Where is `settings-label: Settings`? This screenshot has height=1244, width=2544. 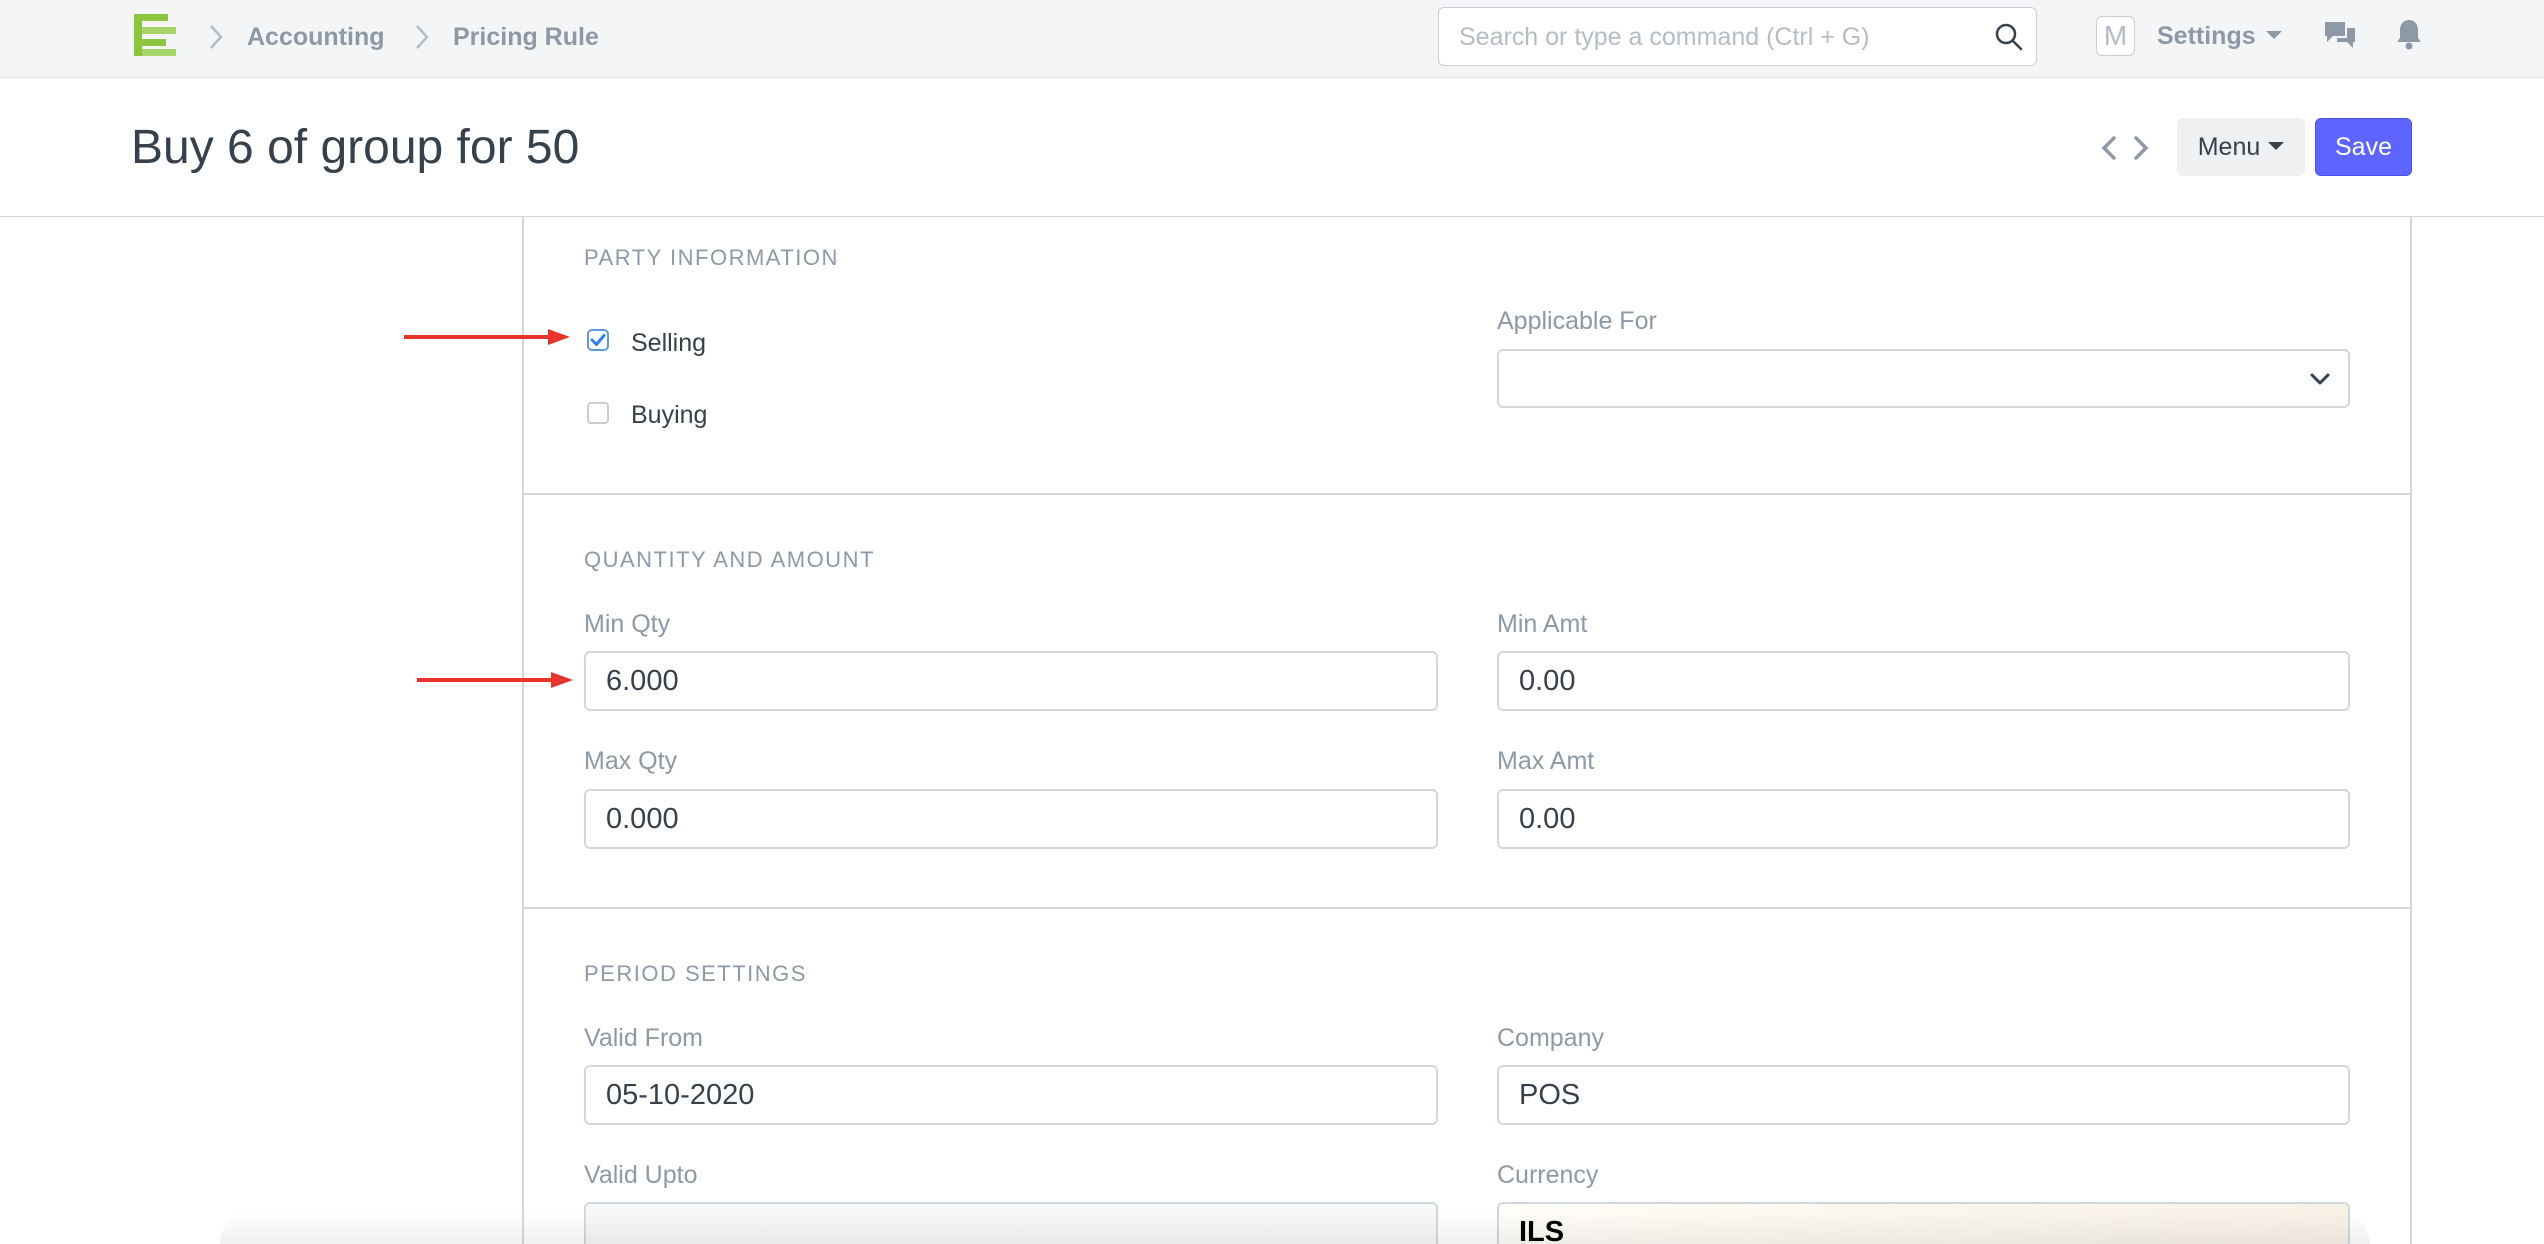 settings-label: Settings is located at coordinates (2206, 36).